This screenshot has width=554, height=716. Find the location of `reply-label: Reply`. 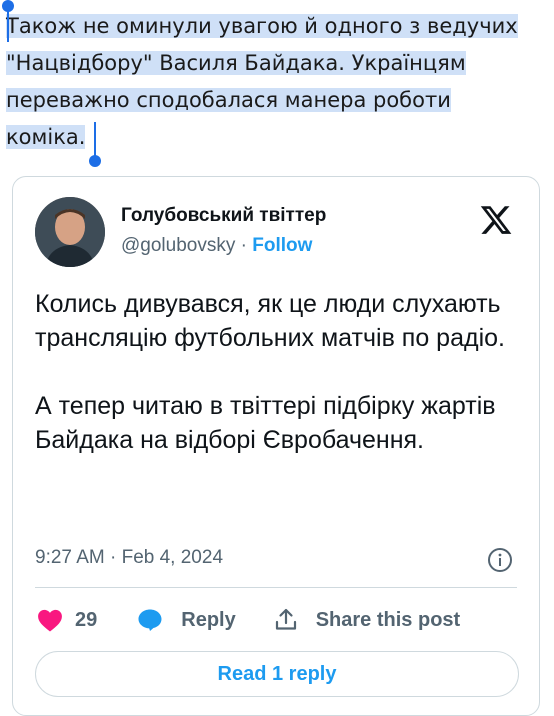

reply-label: Reply is located at coordinates (208, 619).